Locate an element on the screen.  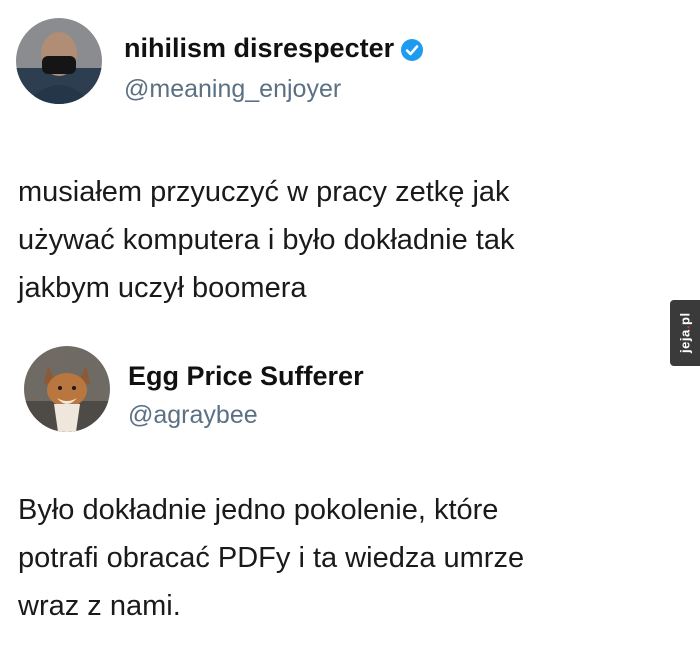
post-1-text-line: jakbym uczył boomera is located at coordinates (162, 288).